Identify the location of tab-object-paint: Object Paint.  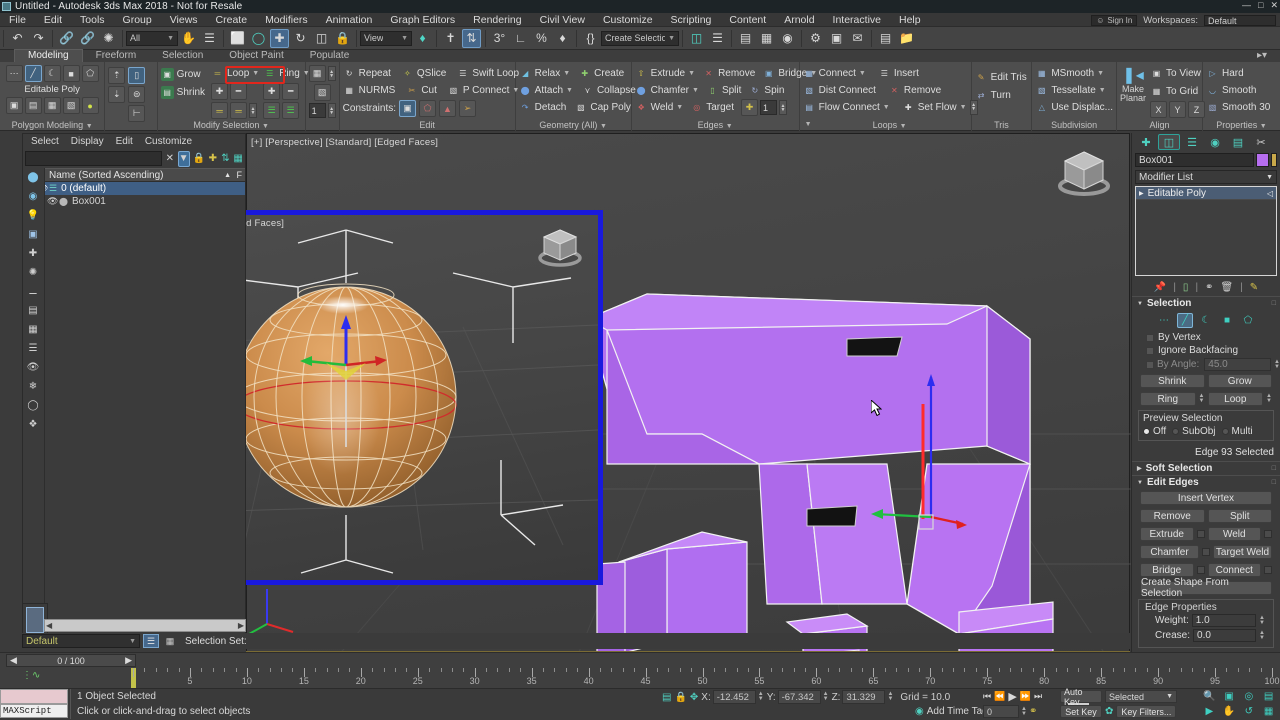
(256, 56).